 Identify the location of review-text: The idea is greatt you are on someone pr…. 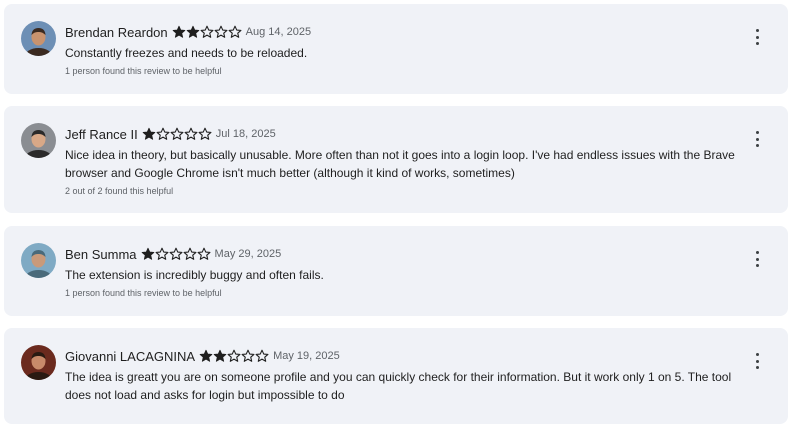
(398, 386).